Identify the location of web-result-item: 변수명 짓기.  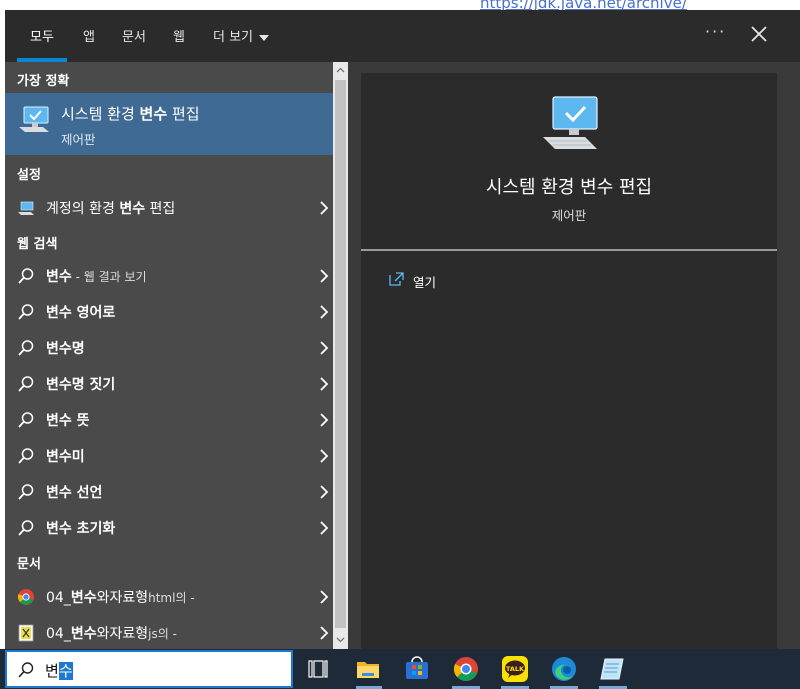
(169, 383).